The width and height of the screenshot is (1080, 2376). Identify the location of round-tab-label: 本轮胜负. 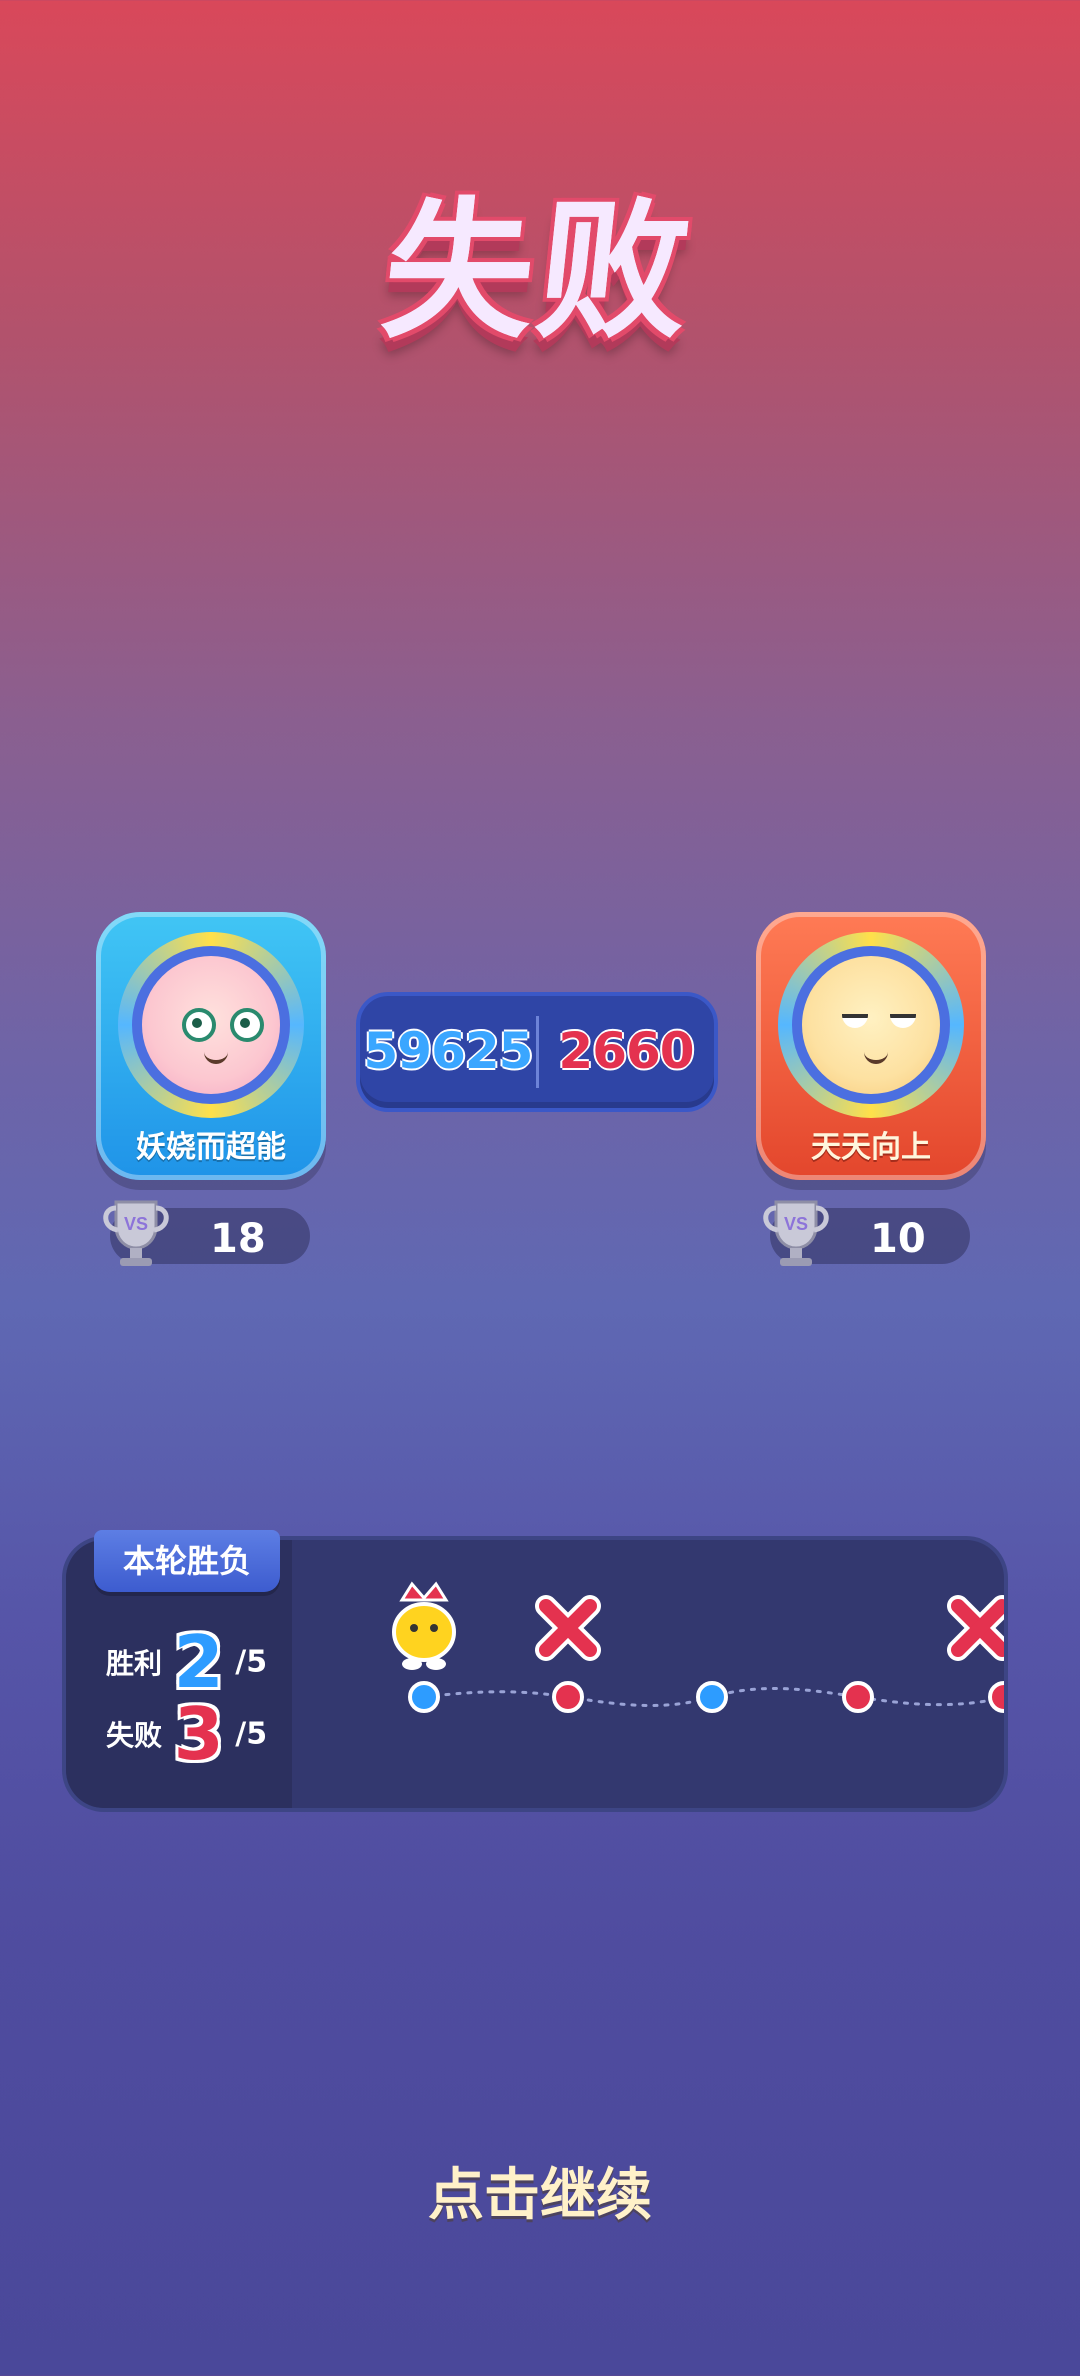
(187, 1561).